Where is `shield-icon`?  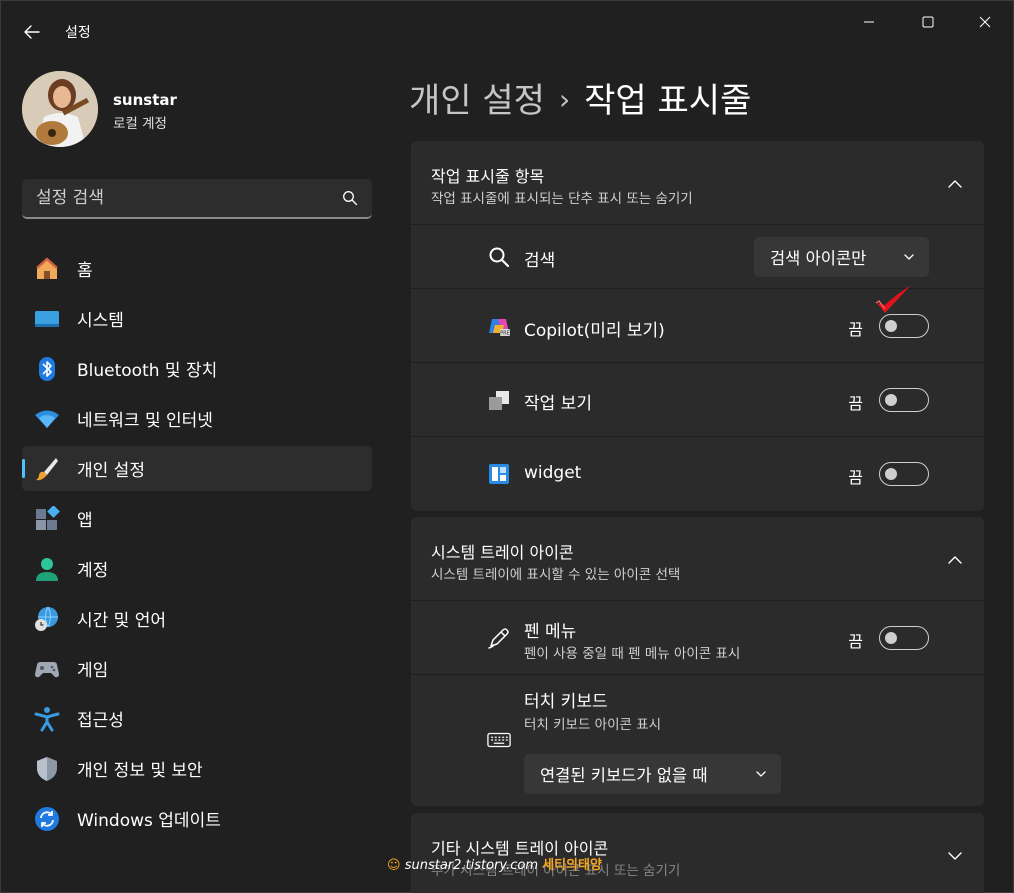
shield-icon is located at coordinates (47, 769).